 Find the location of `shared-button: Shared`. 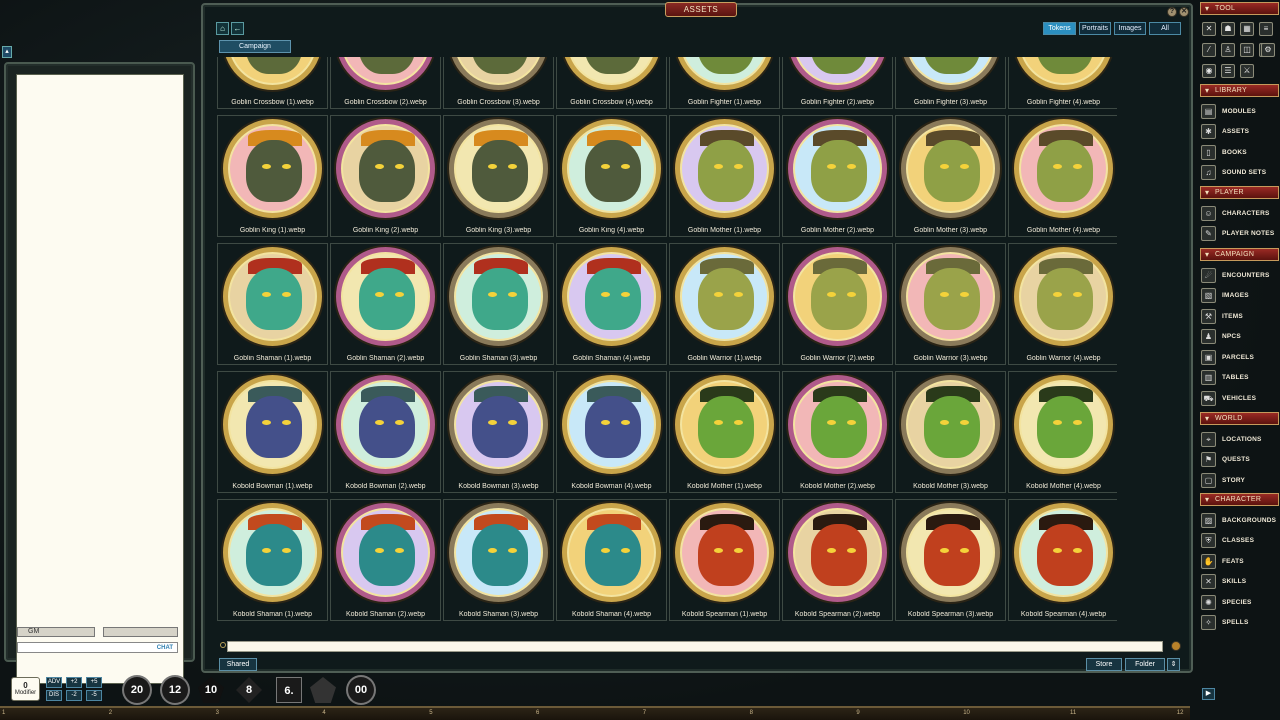

shared-button: Shared is located at coordinates (238, 664).